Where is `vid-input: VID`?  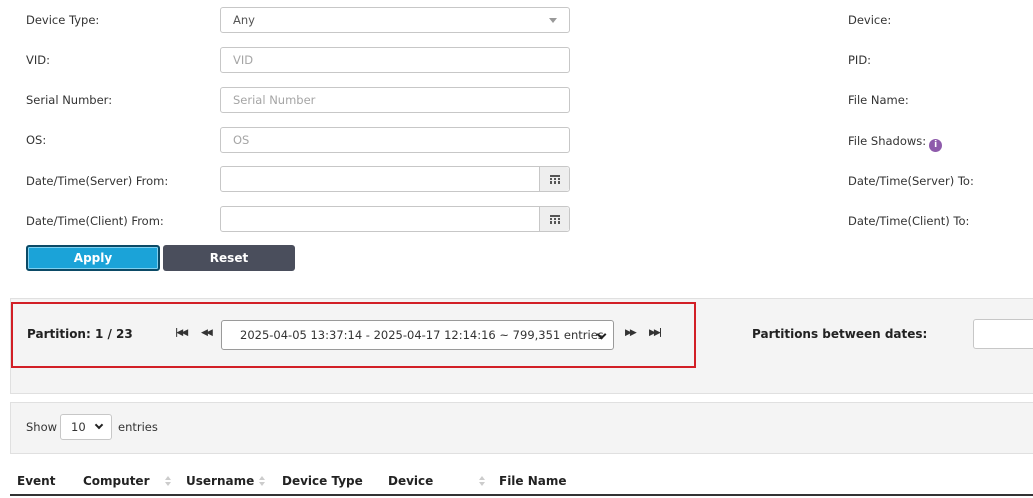
vid-input: VID is located at coordinates (395, 60).